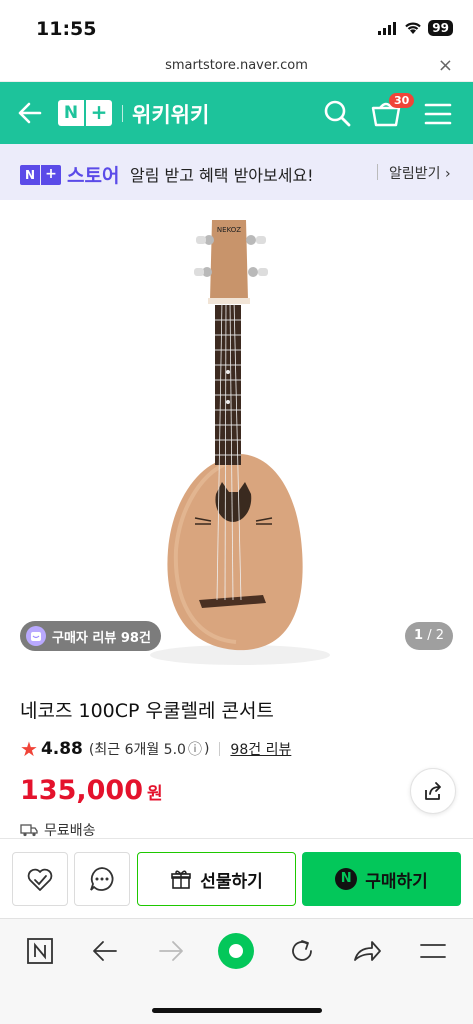  I want to click on close-icon: ×, so click(445, 65).